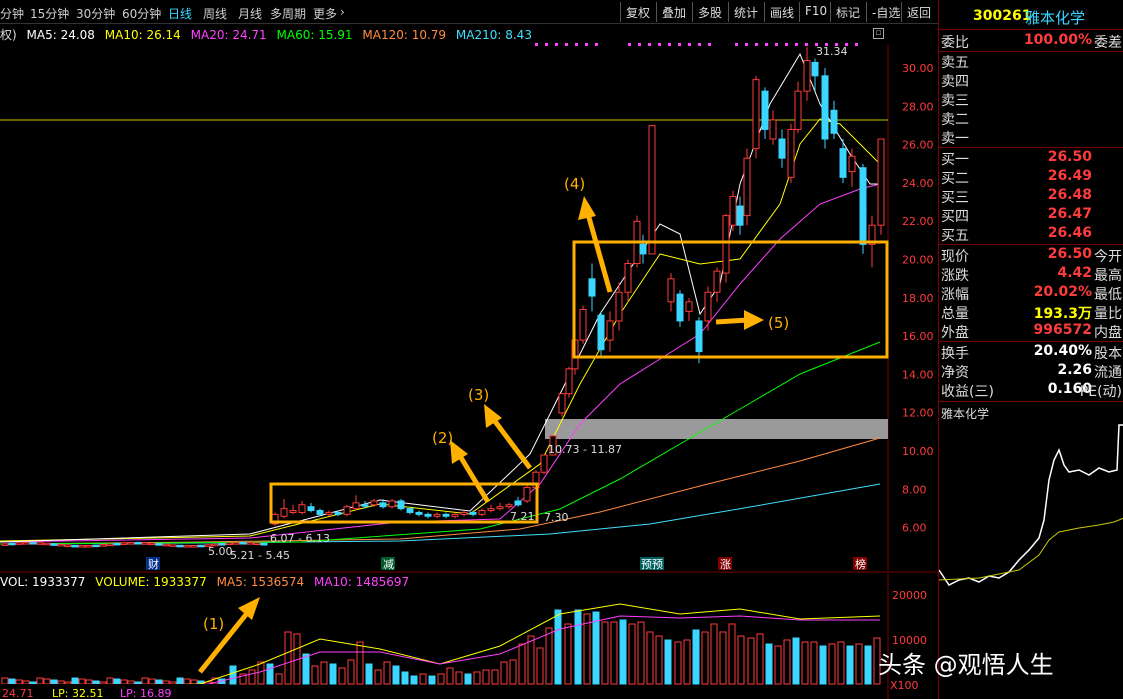  What do you see at coordinates (745, 12) in the screenshot?
I see `statistics-button: 统计` at bounding box center [745, 12].